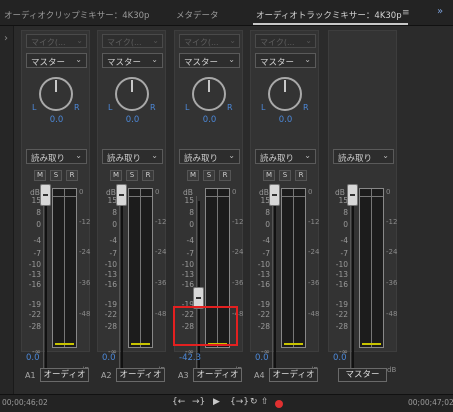  What do you see at coordinates (345, 224) in the screenshot?
I see `fader-scale-tick: 0` at bounding box center [345, 224].